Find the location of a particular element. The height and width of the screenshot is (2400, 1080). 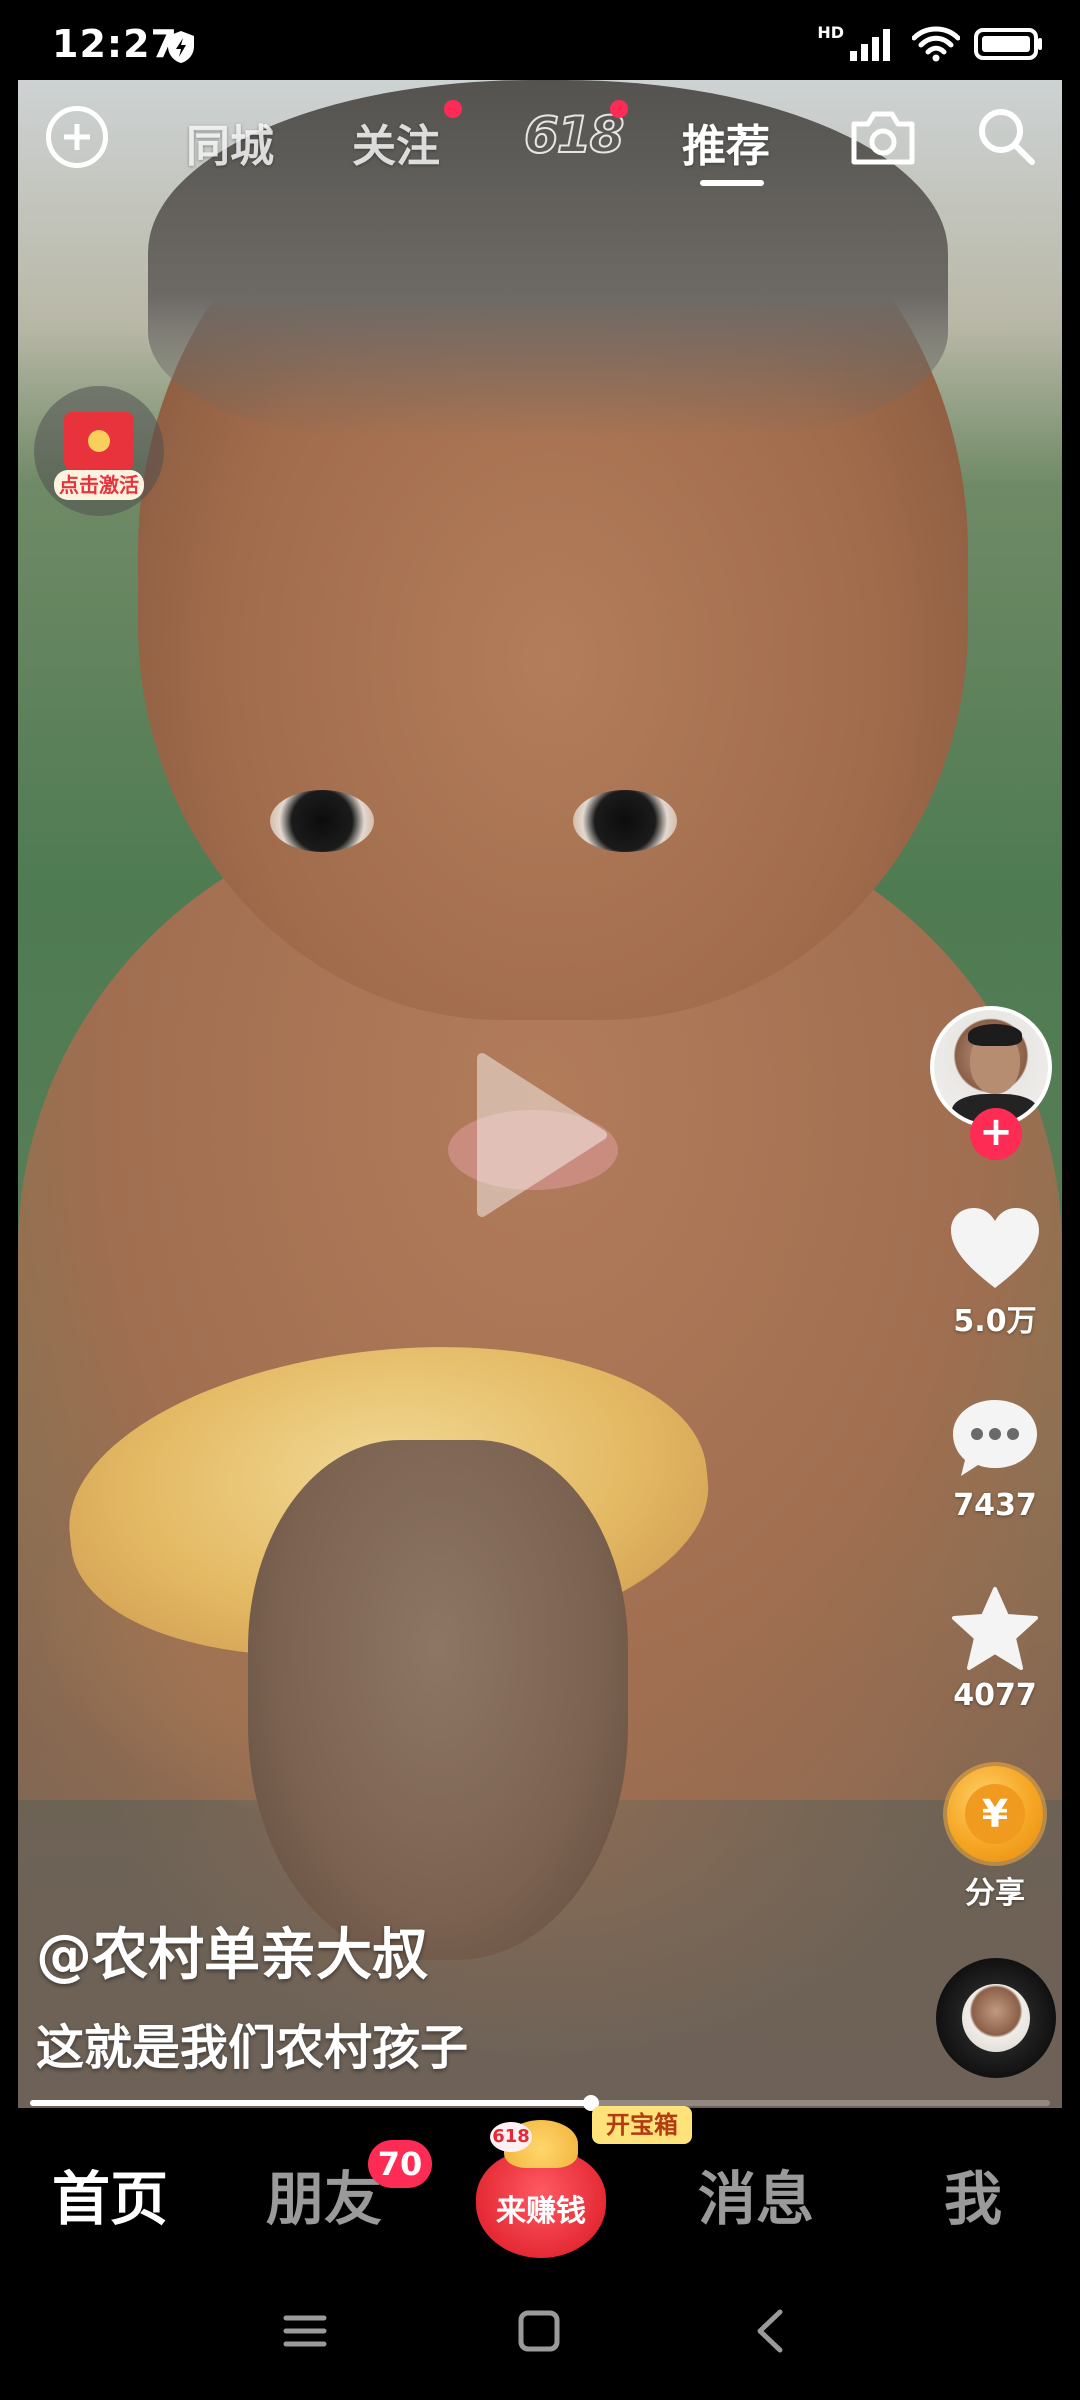

like-count: 5.0万 is located at coordinates (995, 1321).